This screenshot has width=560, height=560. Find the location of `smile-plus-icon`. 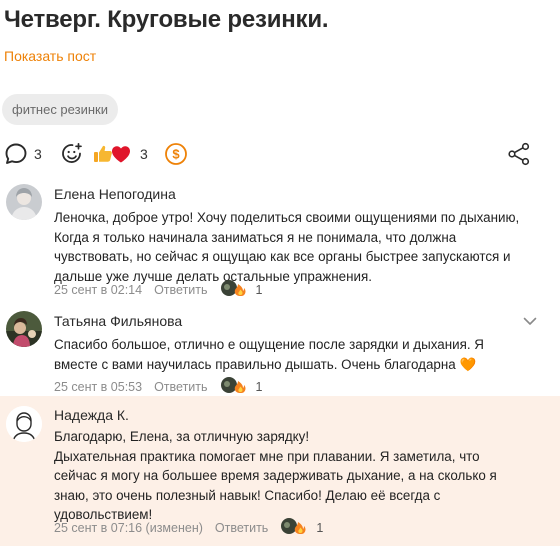

smile-plus-icon is located at coordinates (72, 154).